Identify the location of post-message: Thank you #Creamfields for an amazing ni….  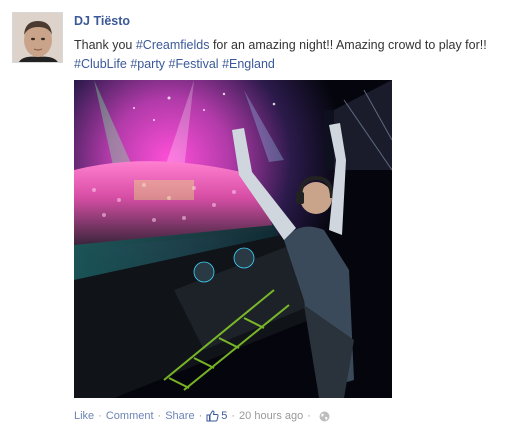
(294, 55).